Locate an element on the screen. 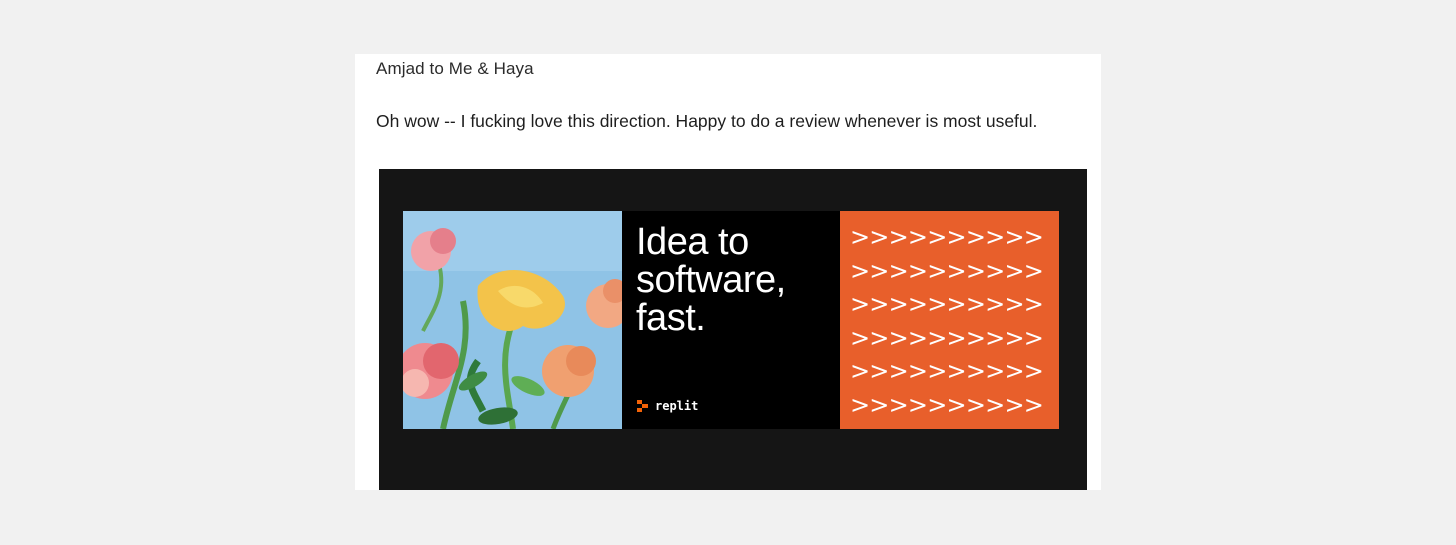 This screenshot has height=545, width=1456. ad-headline: Idea to software, fast. is located at coordinates (711, 280).